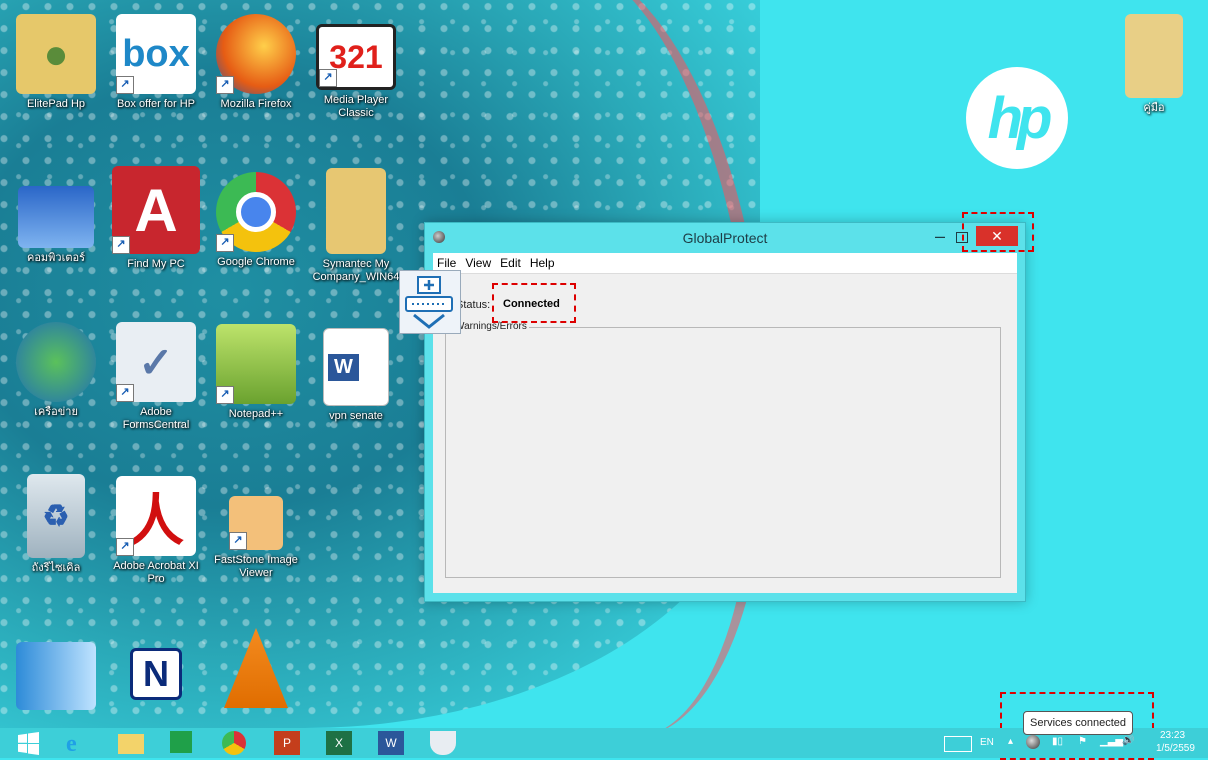 The height and width of the screenshot is (760, 1208). I want to click on desktop-icon-app-2: N, so click(156, 676).